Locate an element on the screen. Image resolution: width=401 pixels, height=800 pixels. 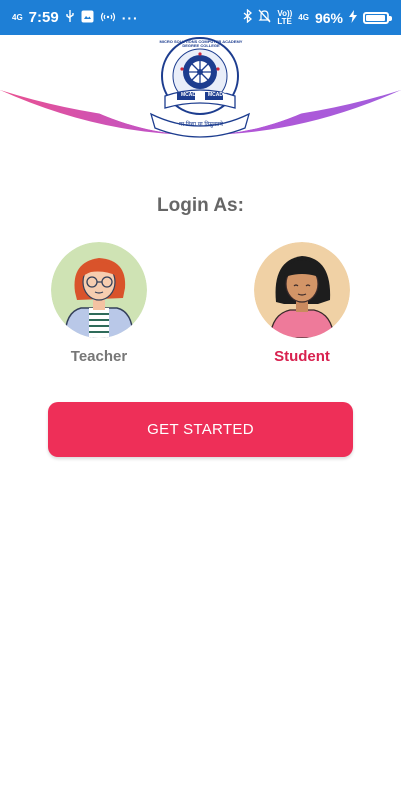
login-as-title: Login As: is located at coordinates (200, 205).